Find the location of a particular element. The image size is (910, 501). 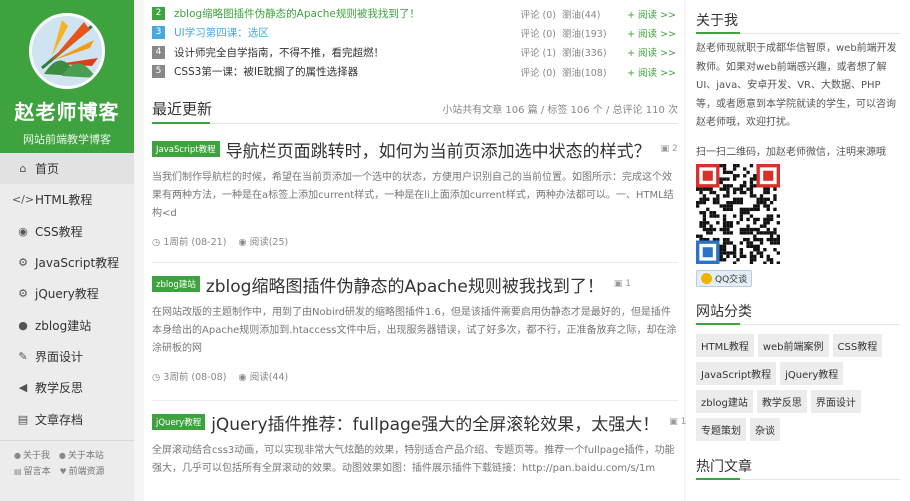

post-category-tag: JavaScript教程 is located at coordinates (186, 149).